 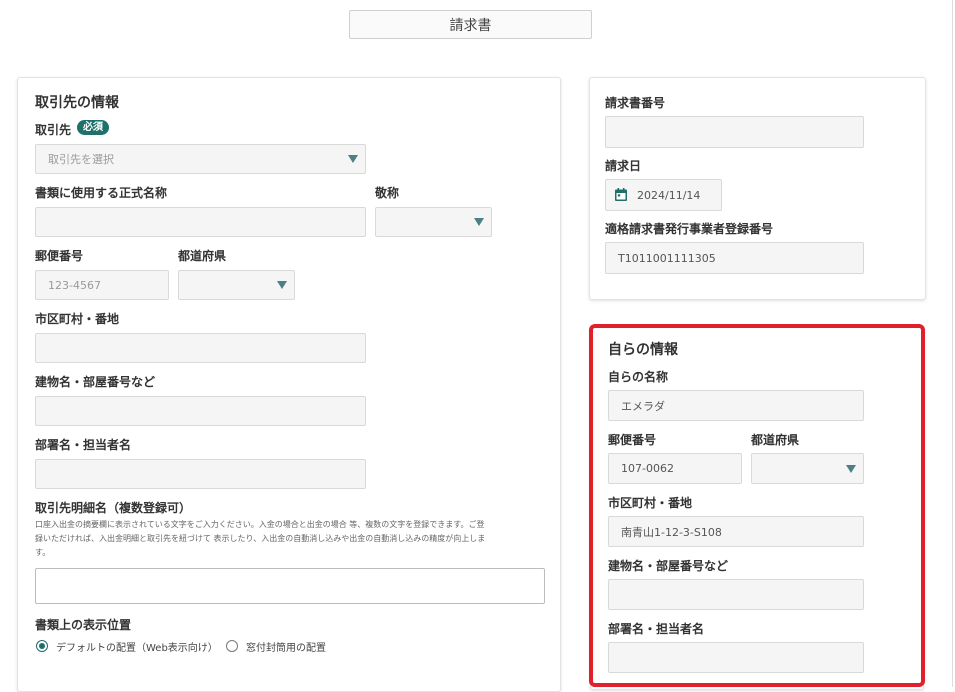 What do you see at coordinates (671, 532) in the screenshot?
I see `own-city-value: 南青山1-12-3-S108` at bounding box center [671, 532].